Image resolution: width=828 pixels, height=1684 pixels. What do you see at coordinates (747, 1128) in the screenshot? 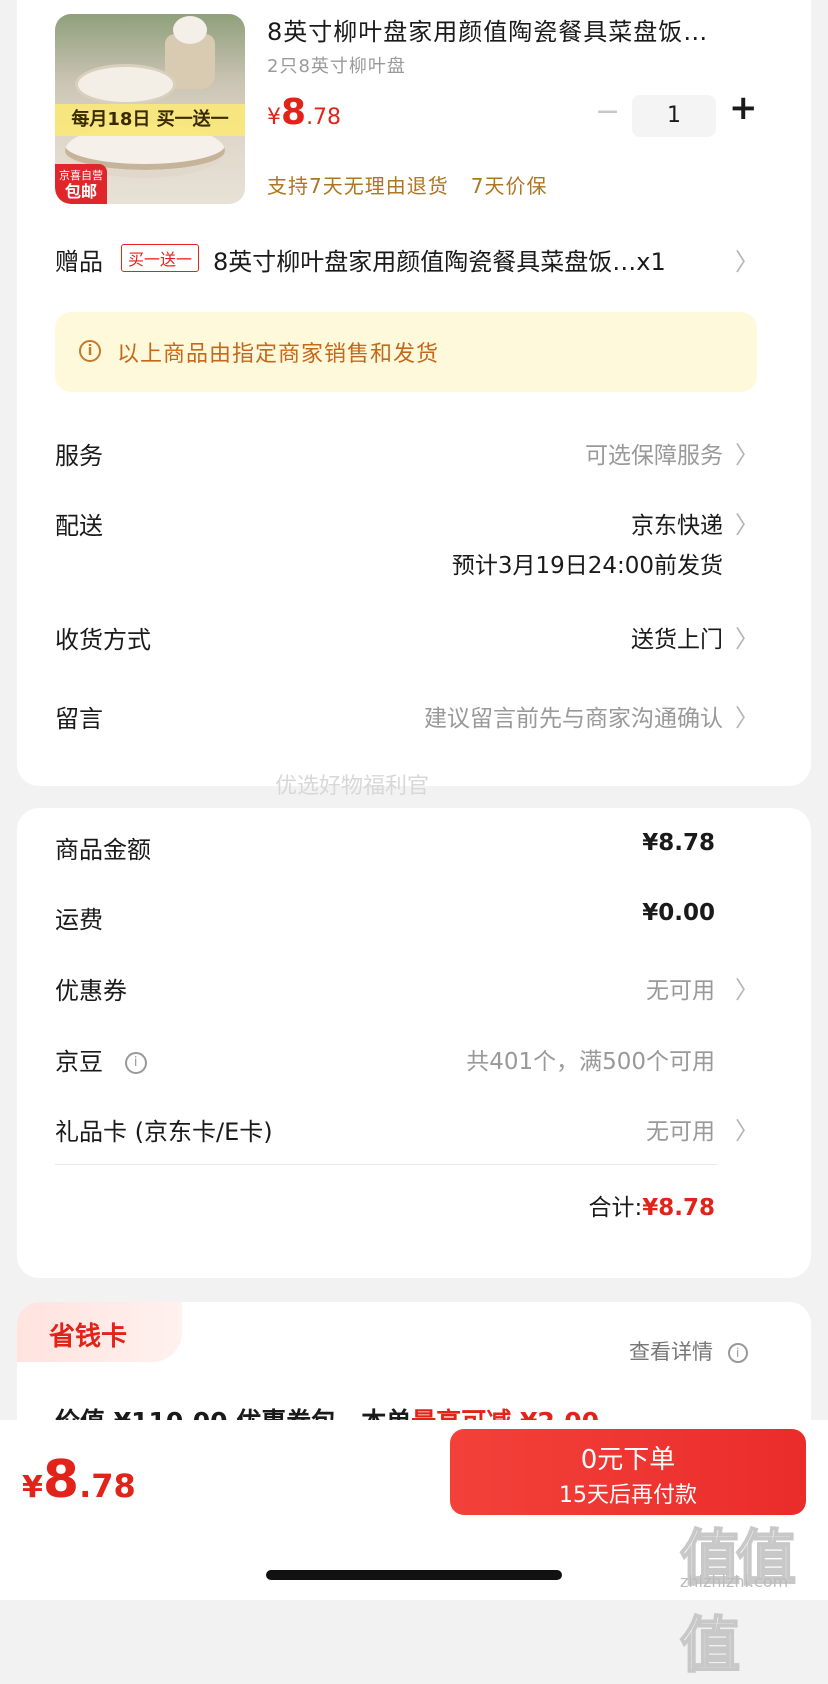
I see `giftcard-chevron-icon: 〉` at bounding box center [747, 1128].